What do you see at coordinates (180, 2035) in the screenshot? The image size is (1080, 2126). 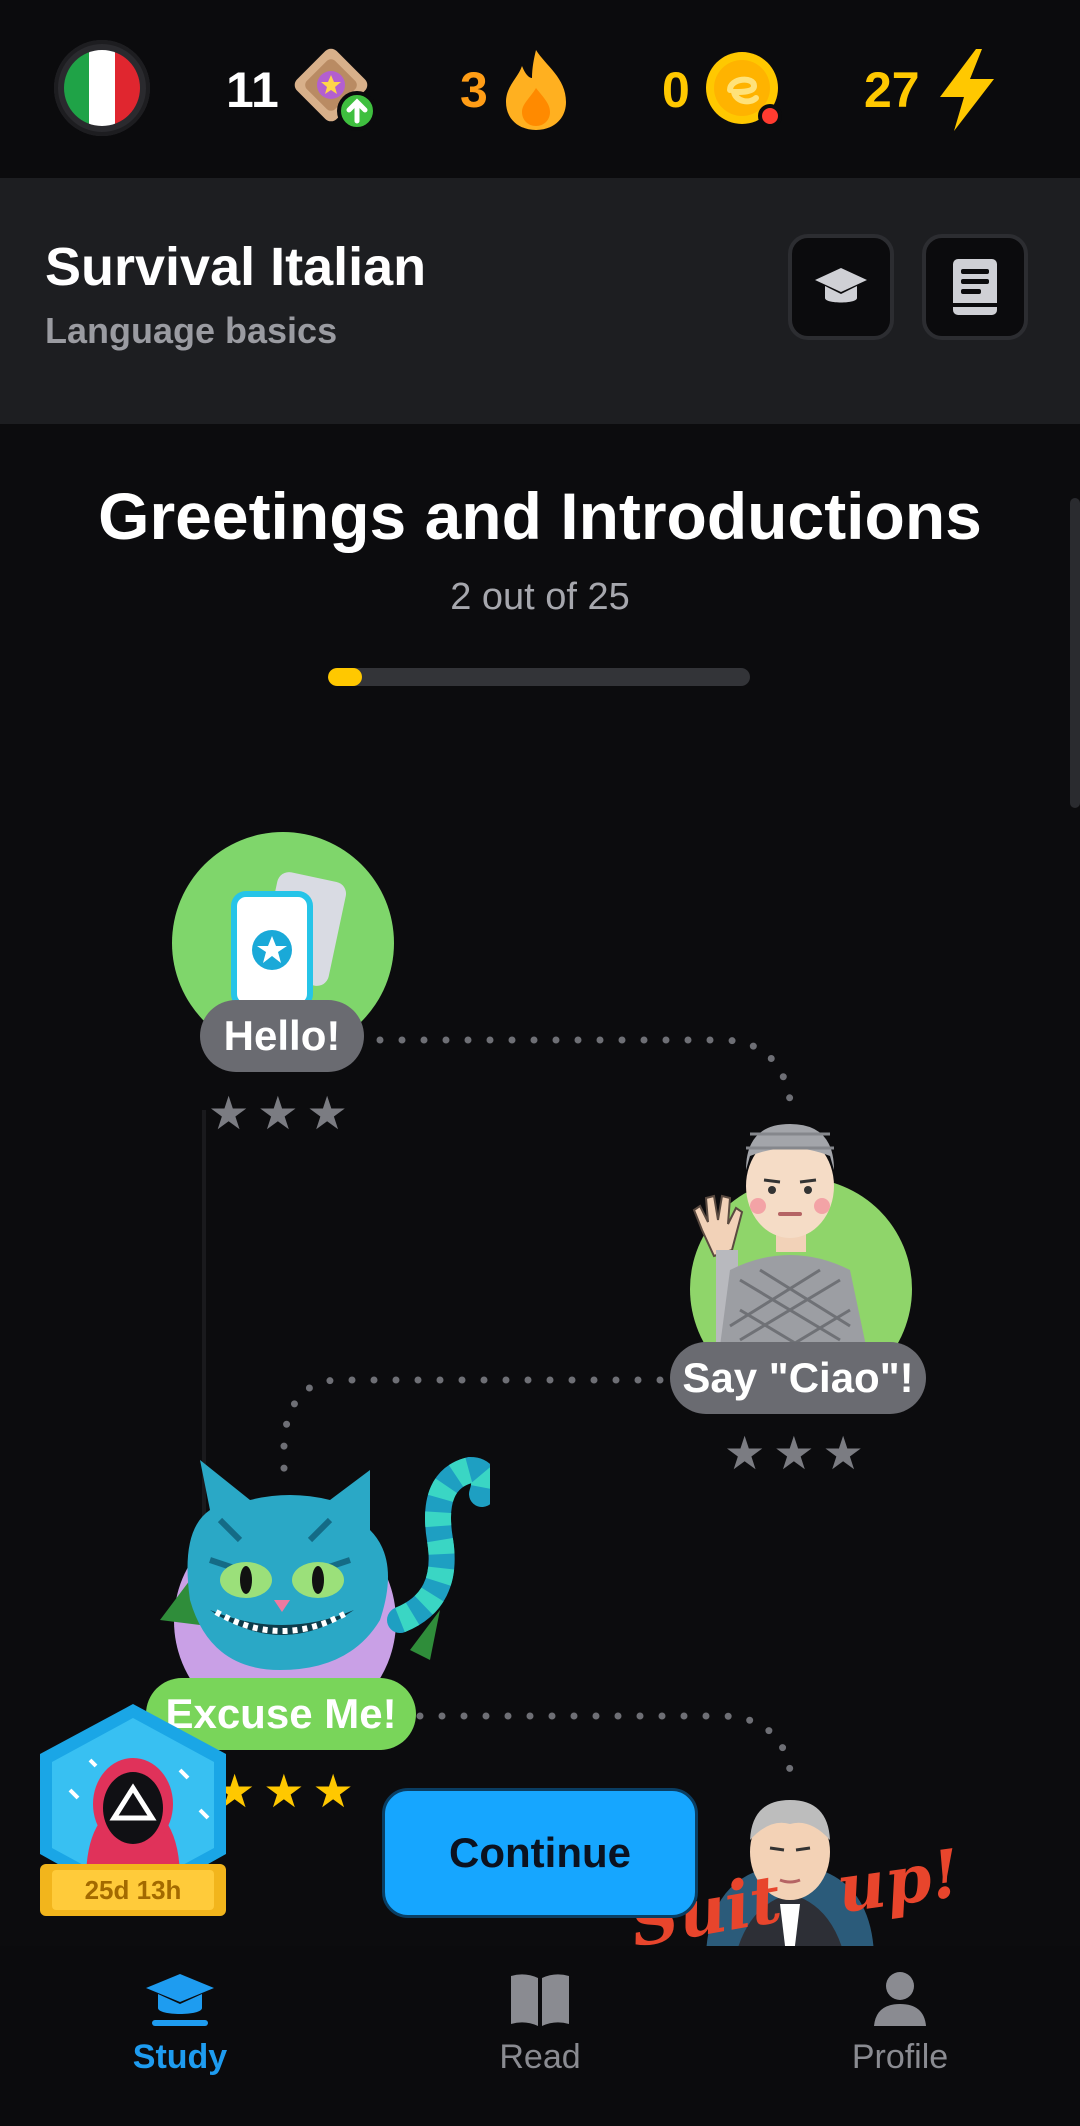 I see `nav-study: Study` at bounding box center [180, 2035].